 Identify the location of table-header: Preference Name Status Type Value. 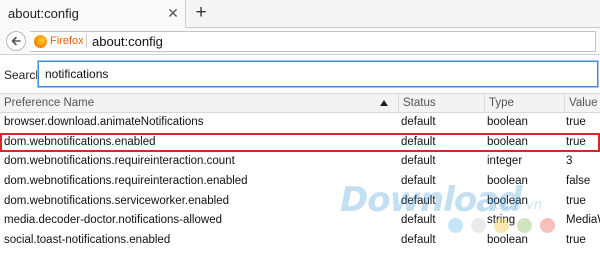
(300, 103).